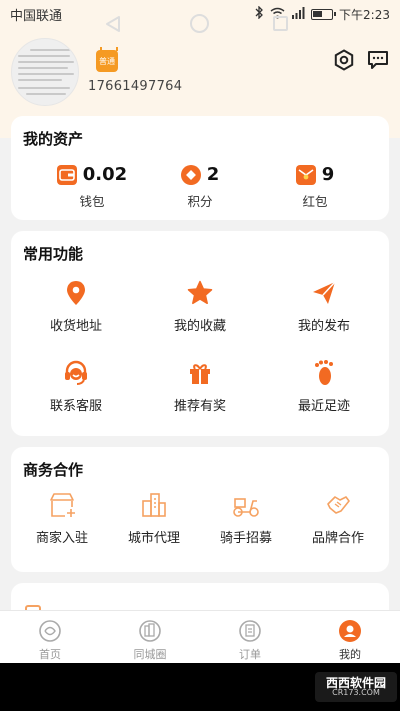 This screenshot has width=400, height=711. Describe the element at coordinates (298, 14) in the screenshot. I see `signal-icon` at that location.